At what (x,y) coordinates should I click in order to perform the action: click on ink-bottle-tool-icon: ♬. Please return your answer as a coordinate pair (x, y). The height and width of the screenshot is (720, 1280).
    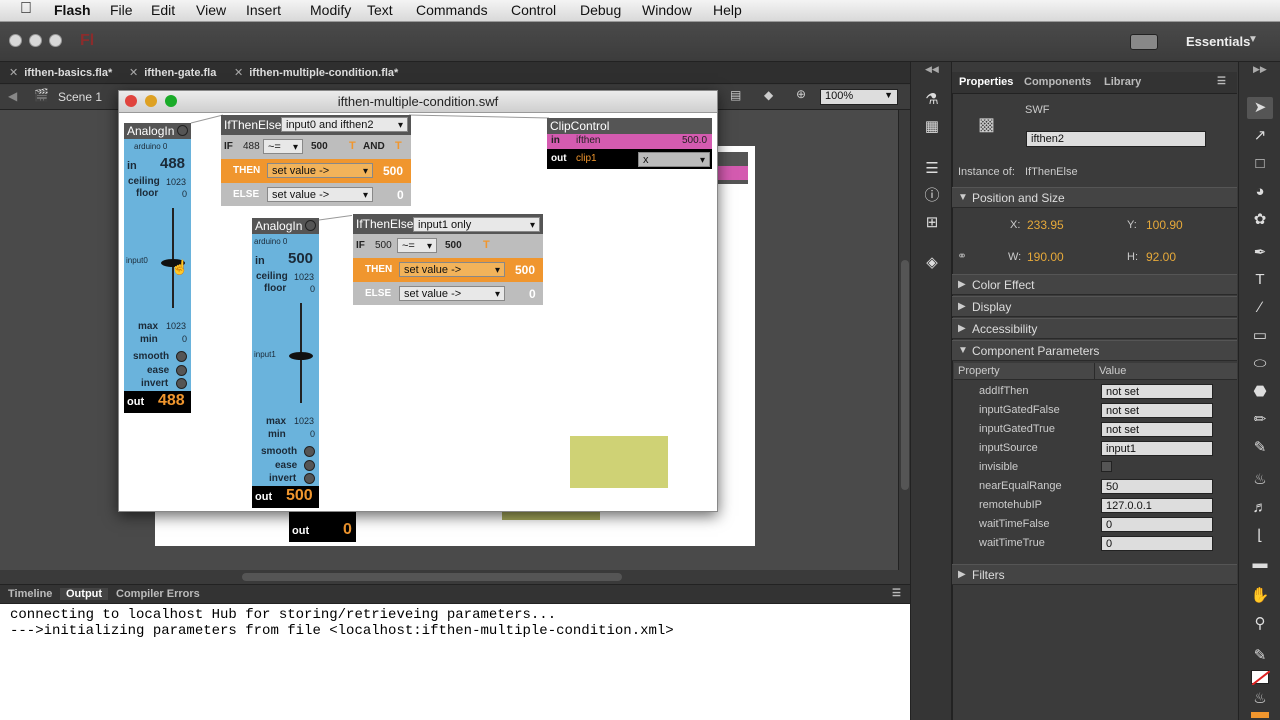
    Looking at the image, I should click on (1260, 508).